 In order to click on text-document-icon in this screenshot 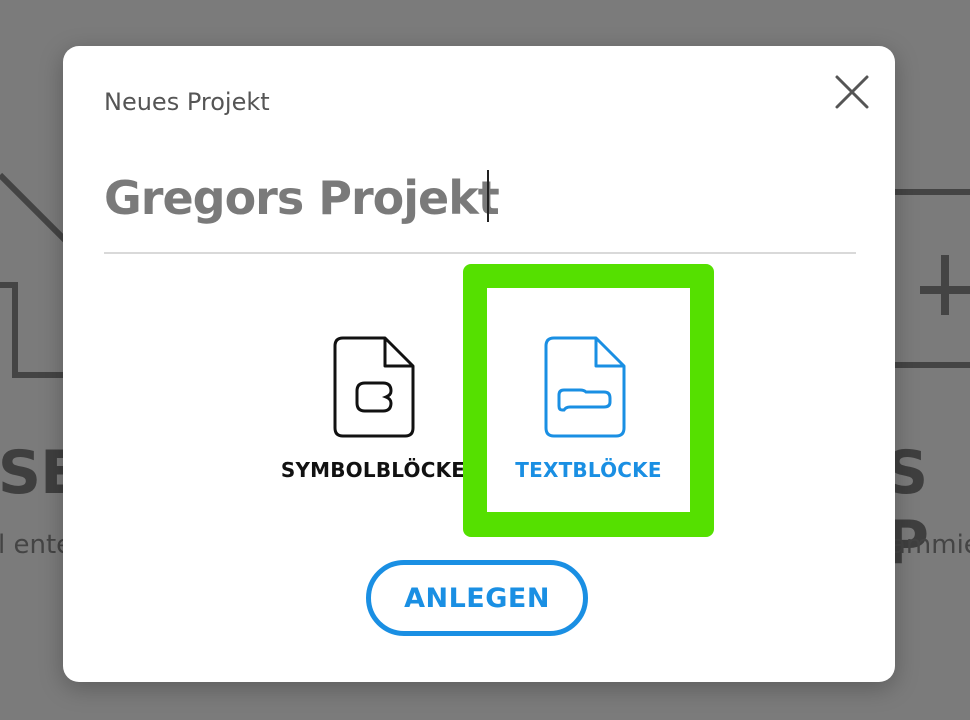, I will do `click(585, 387)`.